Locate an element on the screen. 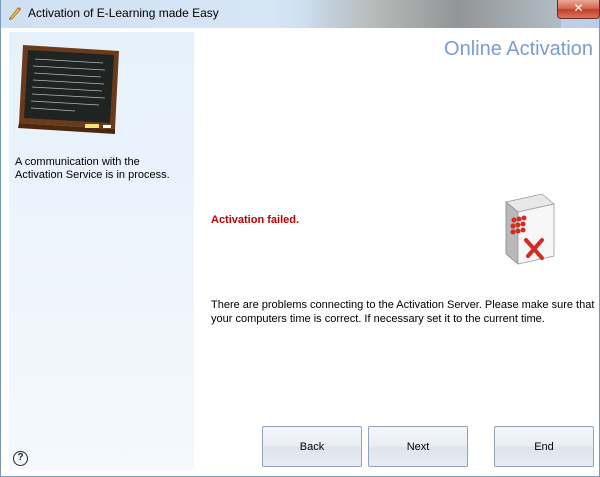 The width and height of the screenshot is (600, 477). title-bar-background is located at coordinates (431, 14).